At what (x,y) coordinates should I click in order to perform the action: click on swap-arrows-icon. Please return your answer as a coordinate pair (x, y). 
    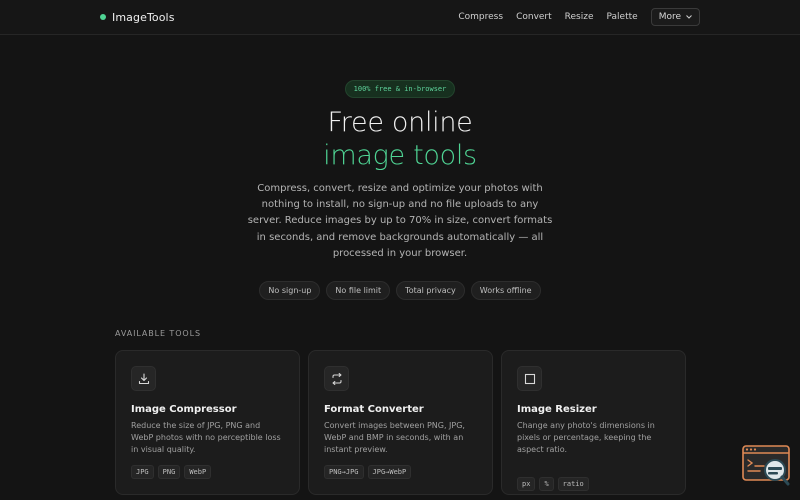
    Looking at the image, I should click on (336, 378).